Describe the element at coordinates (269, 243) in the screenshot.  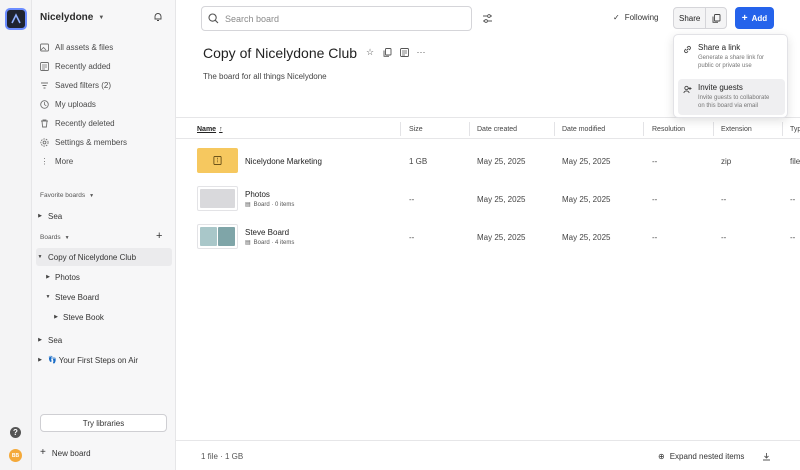
I see `row-subtitle: ▤ Board · 4 items` at that location.